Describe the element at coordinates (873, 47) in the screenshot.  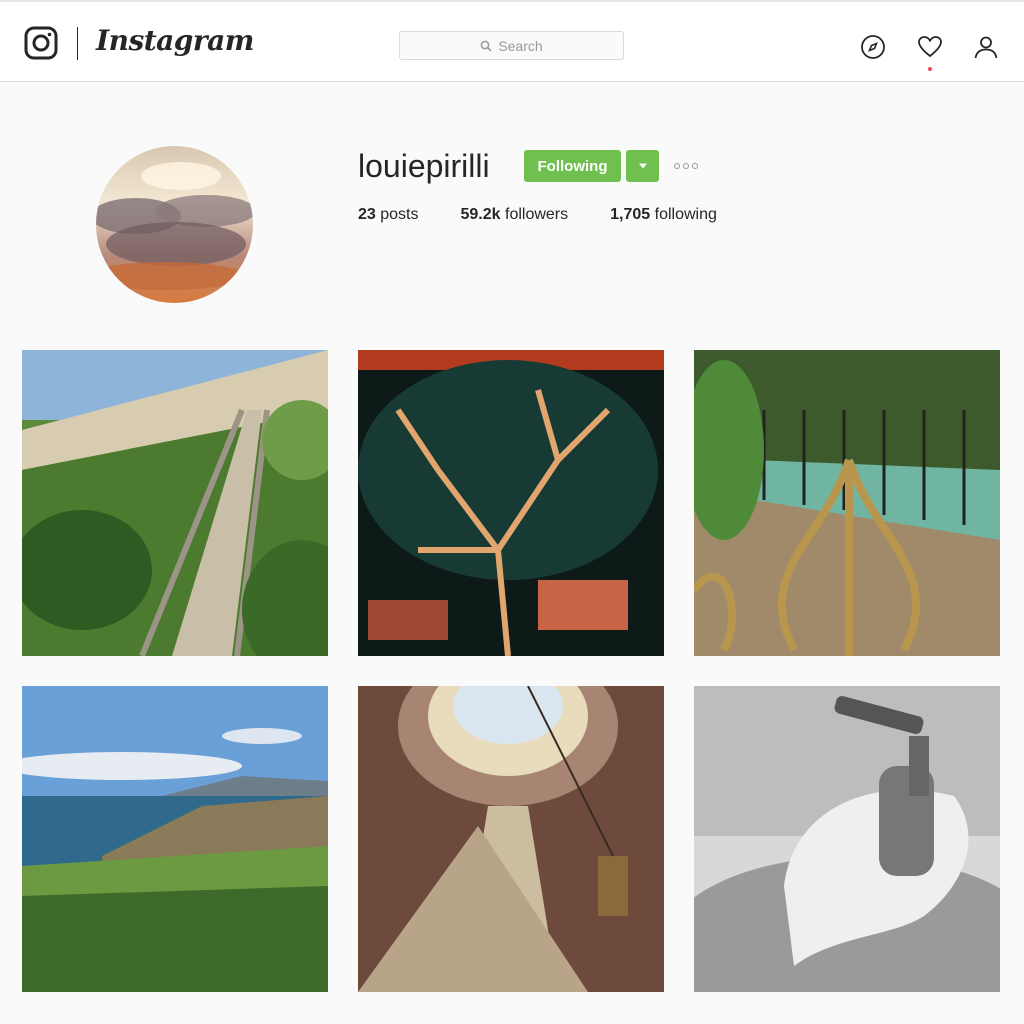
I see `compass-icon` at that location.